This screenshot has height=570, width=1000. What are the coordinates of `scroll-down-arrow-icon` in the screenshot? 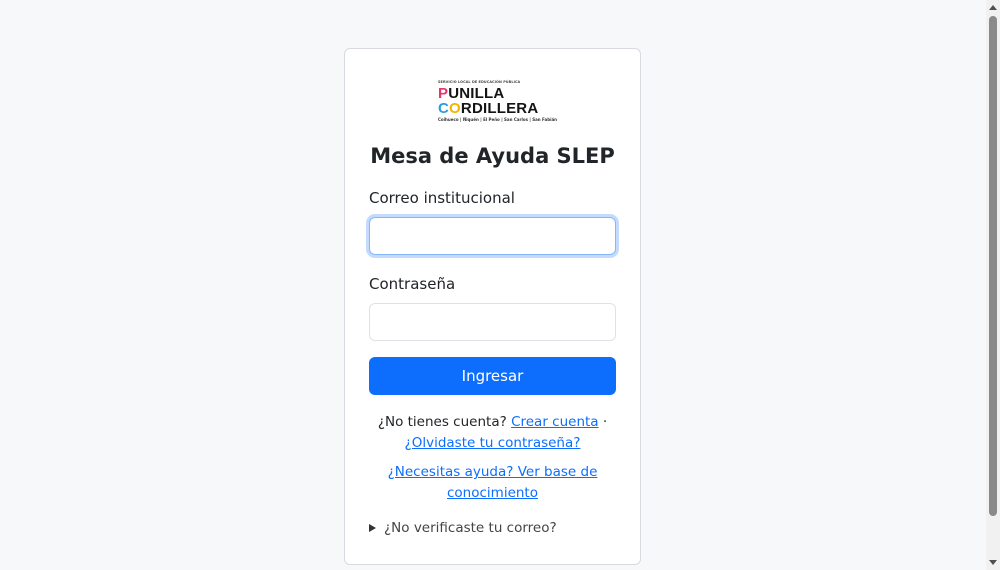 It's located at (993, 562).